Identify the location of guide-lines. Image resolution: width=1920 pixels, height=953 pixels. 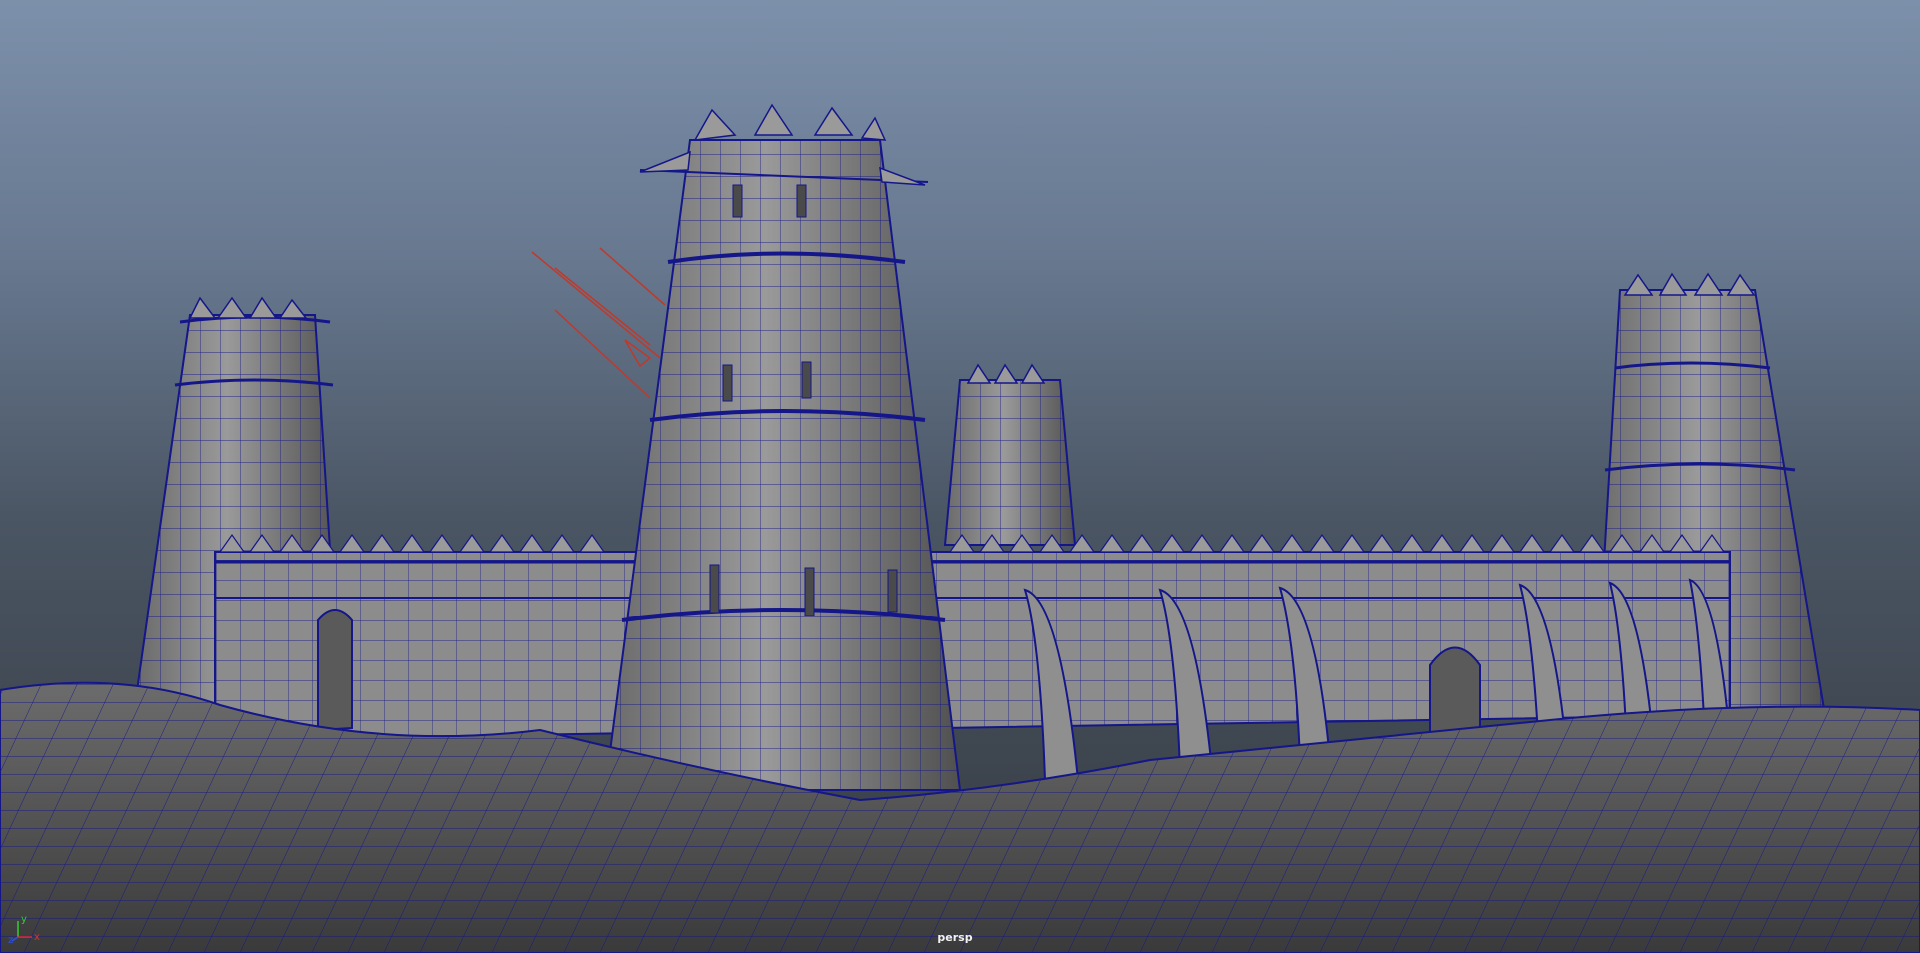
(598, 323).